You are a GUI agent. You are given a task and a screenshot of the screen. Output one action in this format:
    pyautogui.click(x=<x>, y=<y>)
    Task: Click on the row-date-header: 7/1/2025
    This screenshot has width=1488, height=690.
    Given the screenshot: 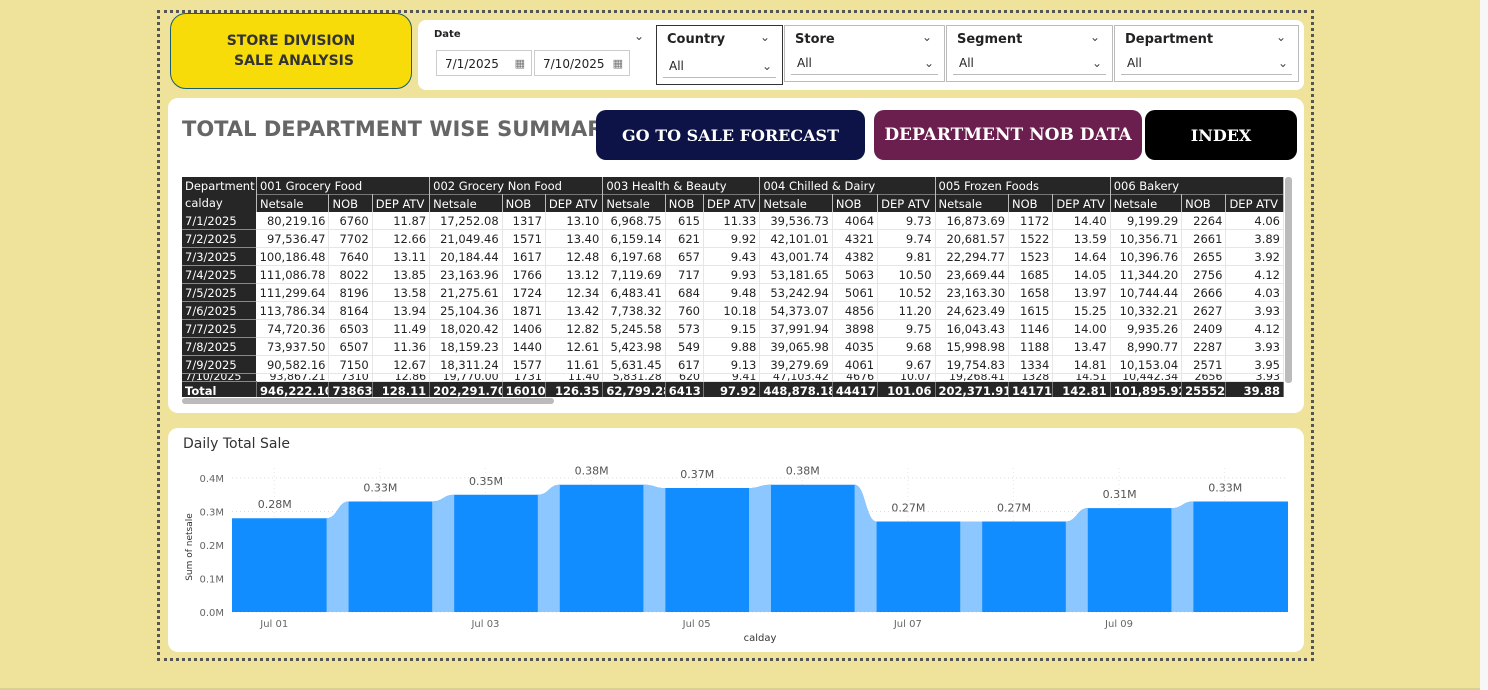 What is the action you would take?
    pyautogui.click(x=219, y=221)
    